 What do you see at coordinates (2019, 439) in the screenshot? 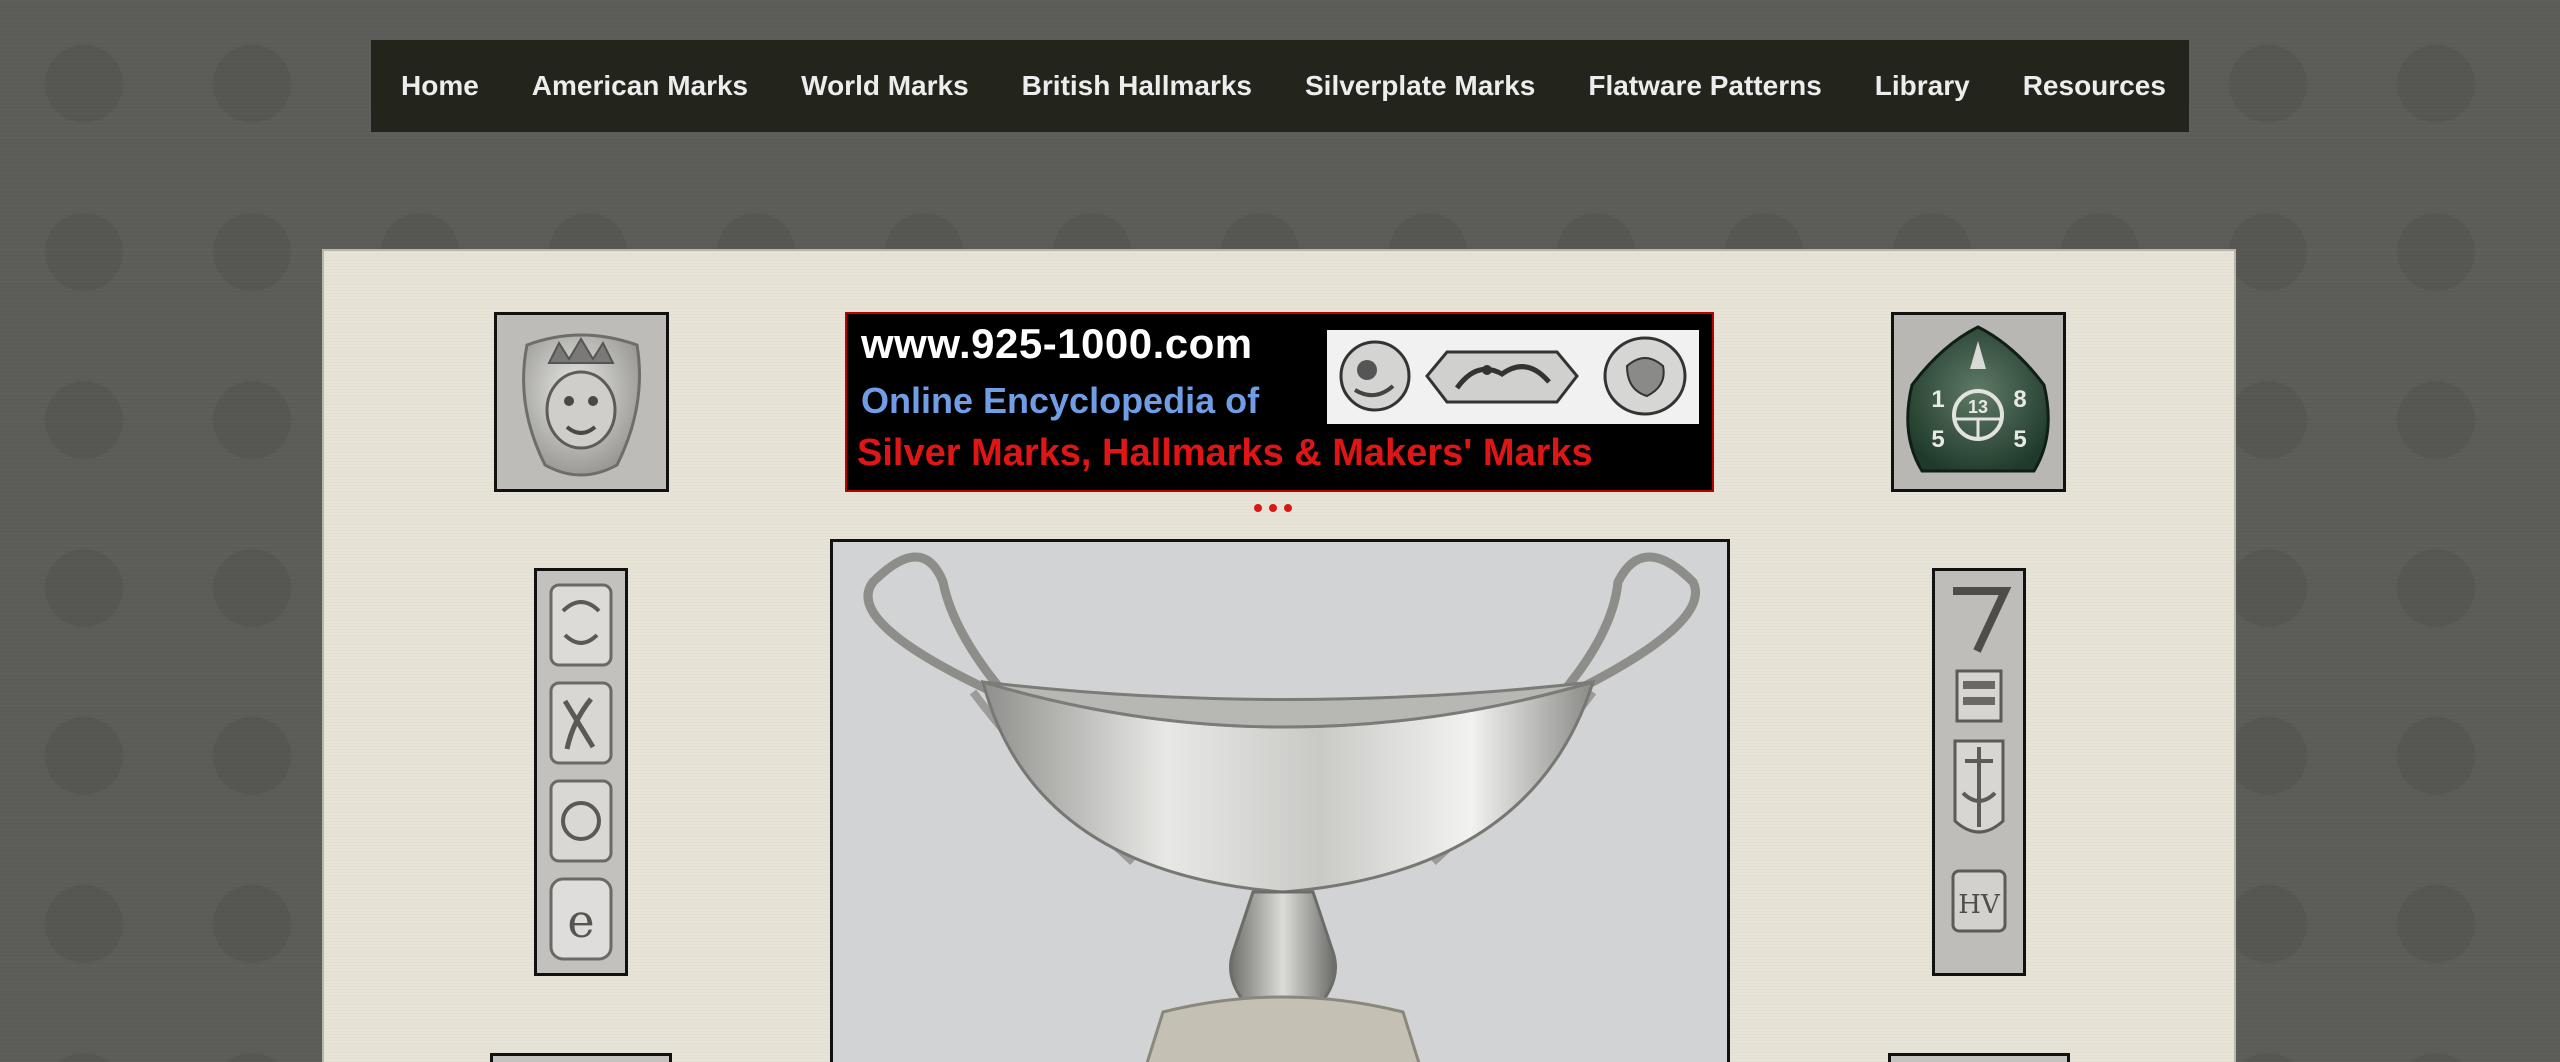
I see `shield-digit-right-bottom: 5` at bounding box center [2019, 439].